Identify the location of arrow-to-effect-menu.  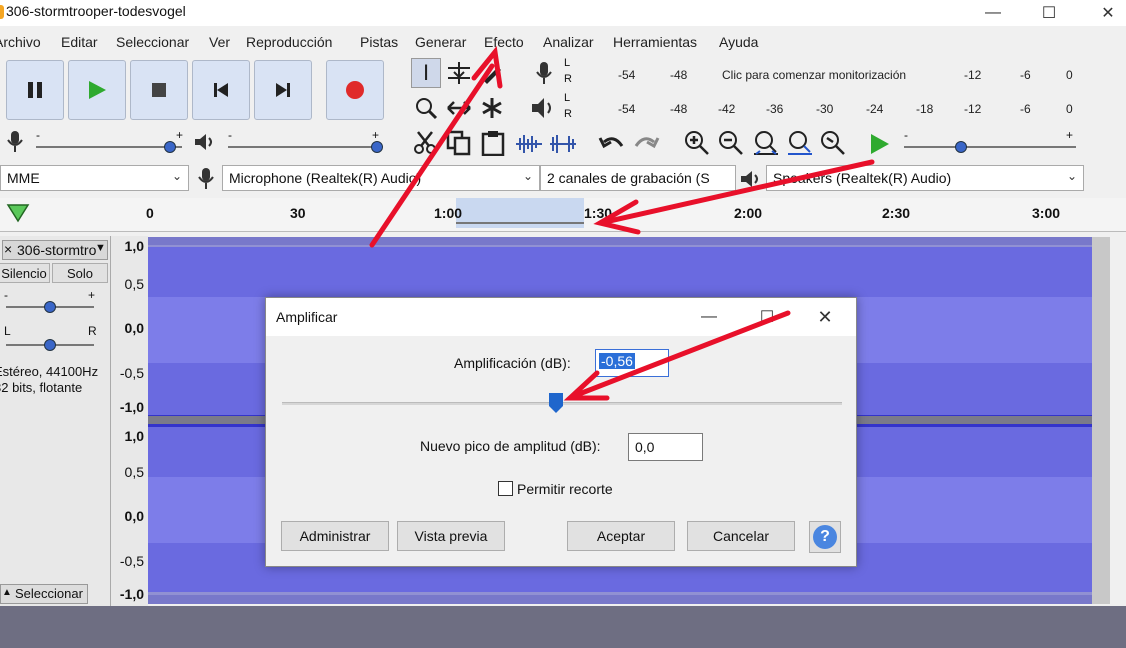
(432, 155).